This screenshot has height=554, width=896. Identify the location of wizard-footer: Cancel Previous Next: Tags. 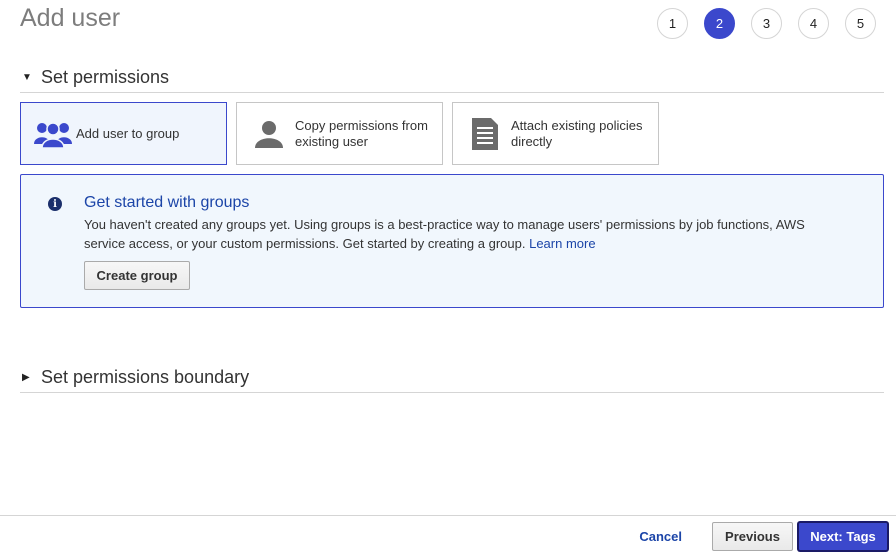
(448, 534).